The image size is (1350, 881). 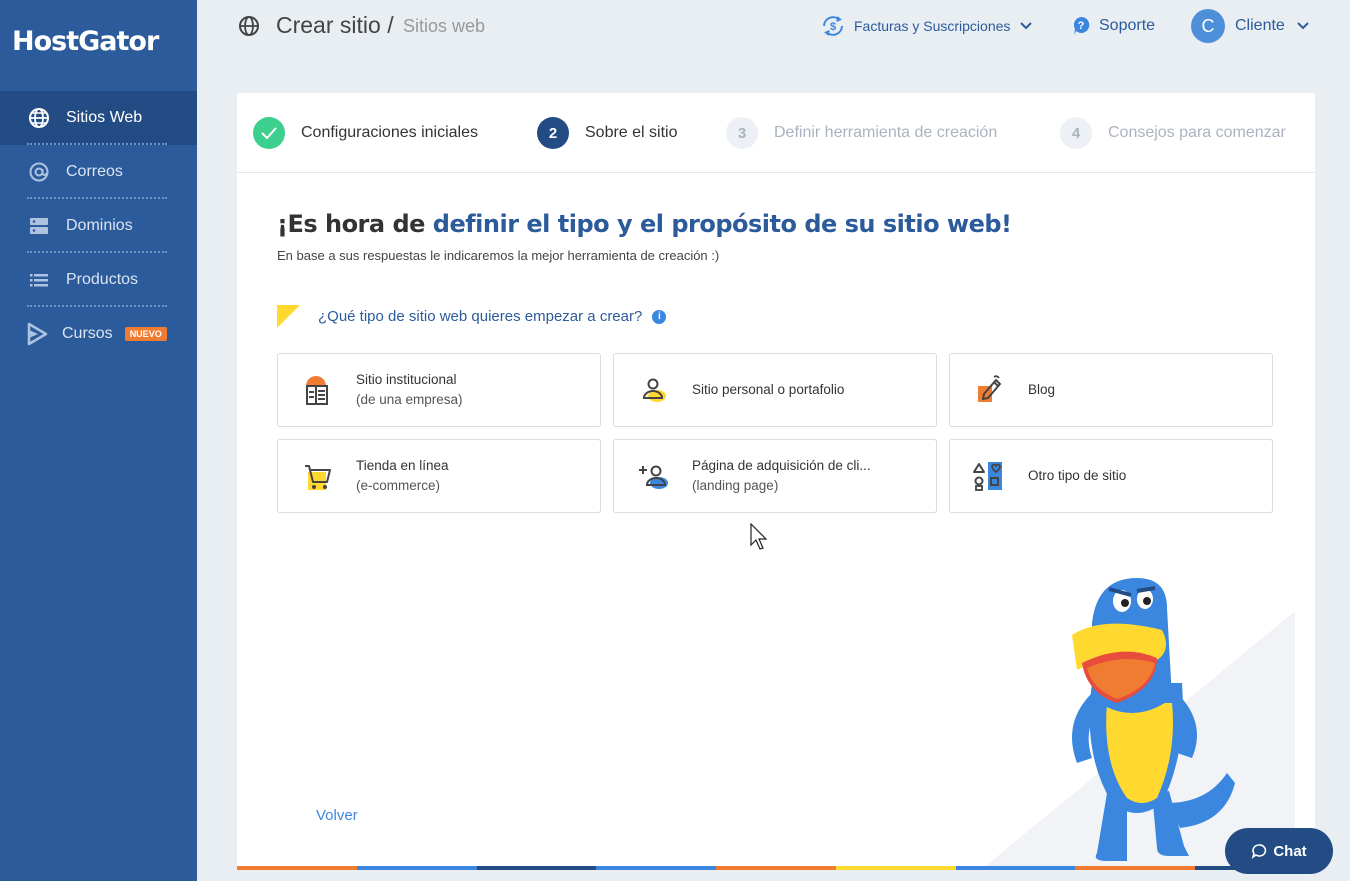 What do you see at coordinates (39, 226) in the screenshot?
I see `server-icon` at bounding box center [39, 226].